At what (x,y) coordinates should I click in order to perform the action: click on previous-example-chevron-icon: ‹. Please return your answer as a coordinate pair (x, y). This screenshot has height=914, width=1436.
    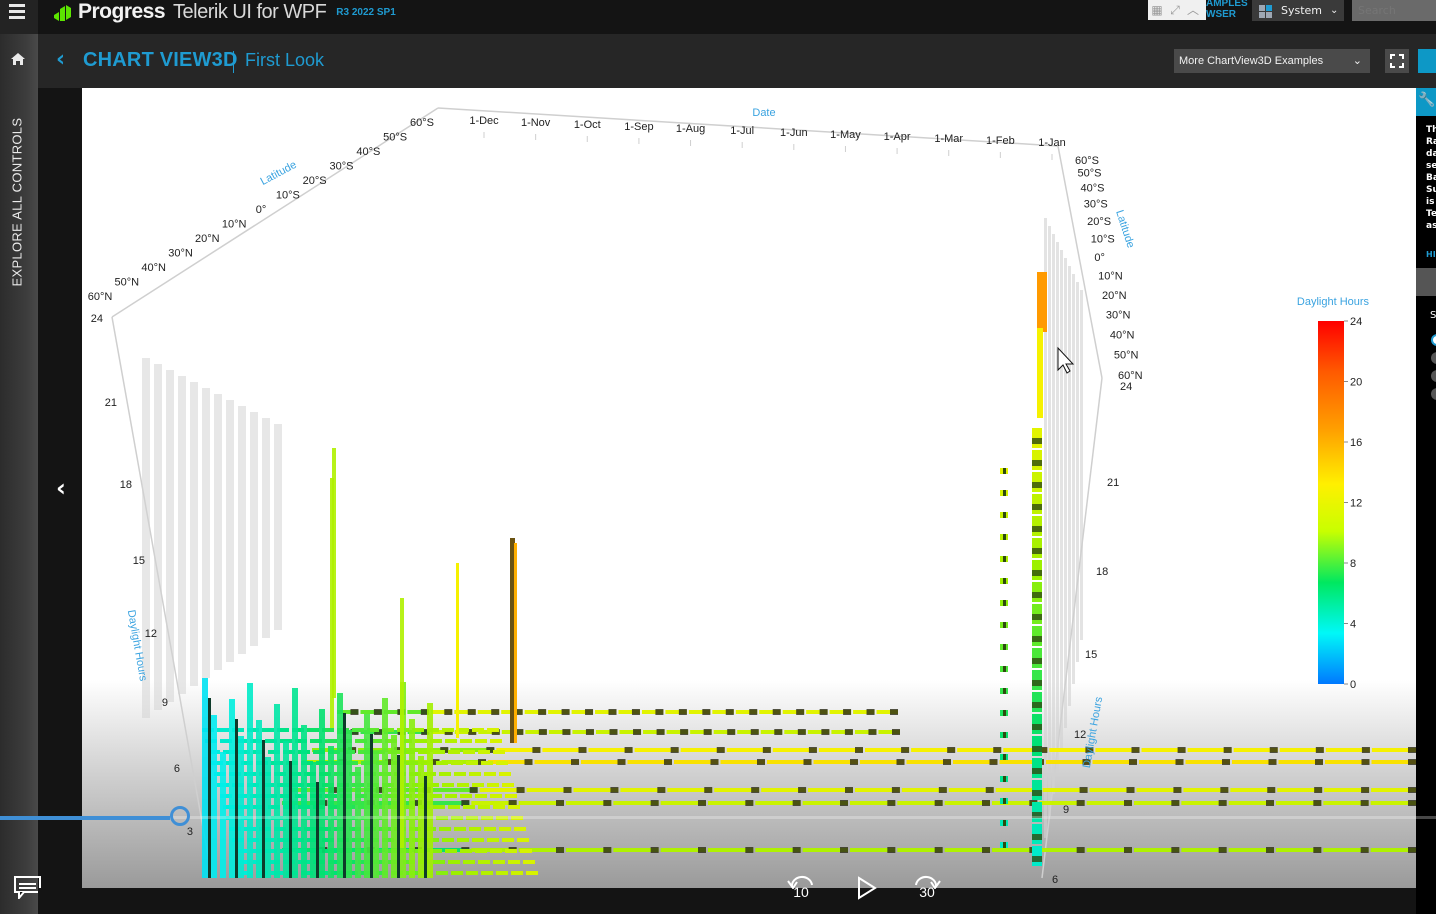
    Looking at the image, I should click on (61, 488).